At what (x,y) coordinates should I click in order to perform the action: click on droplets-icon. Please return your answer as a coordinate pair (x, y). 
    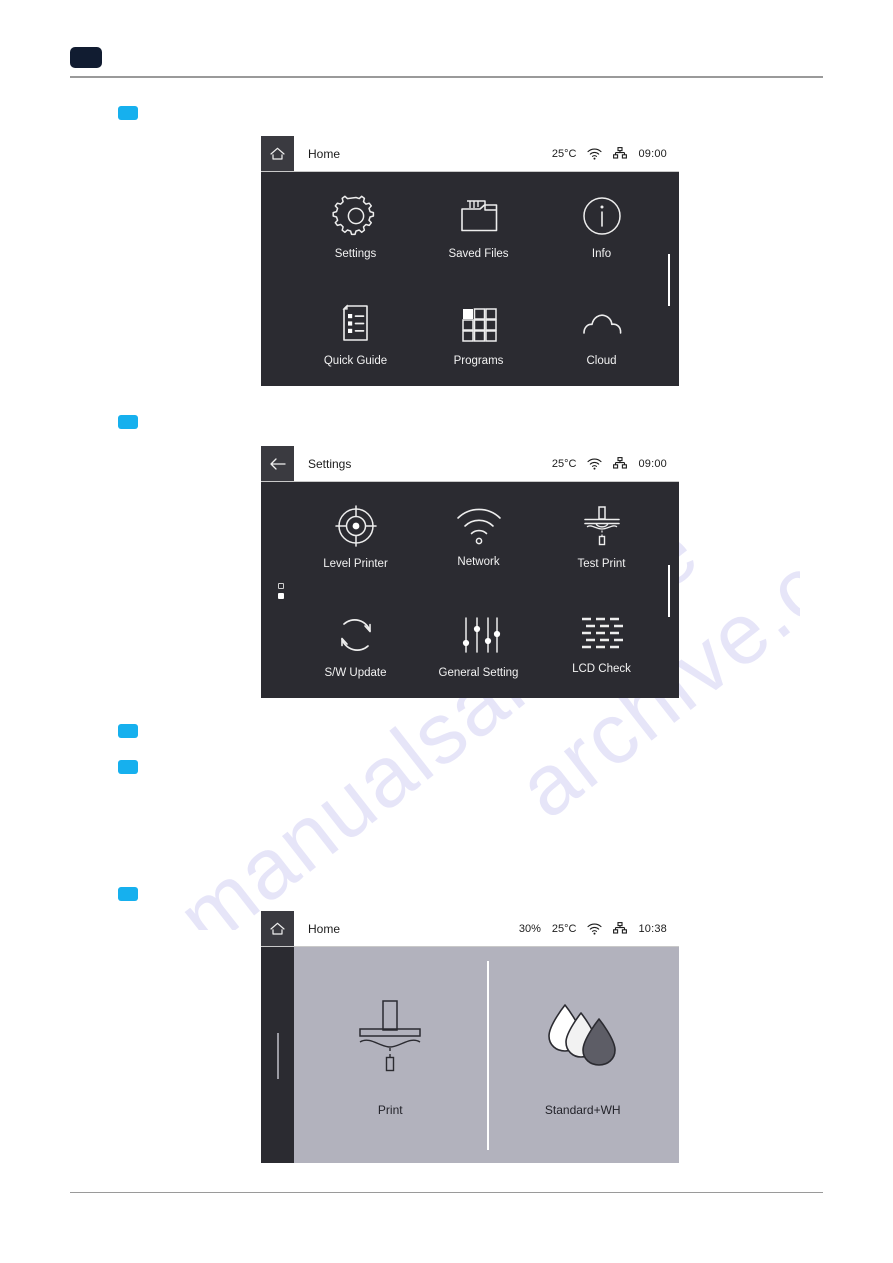
    Looking at the image, I should click on (581, 1034).